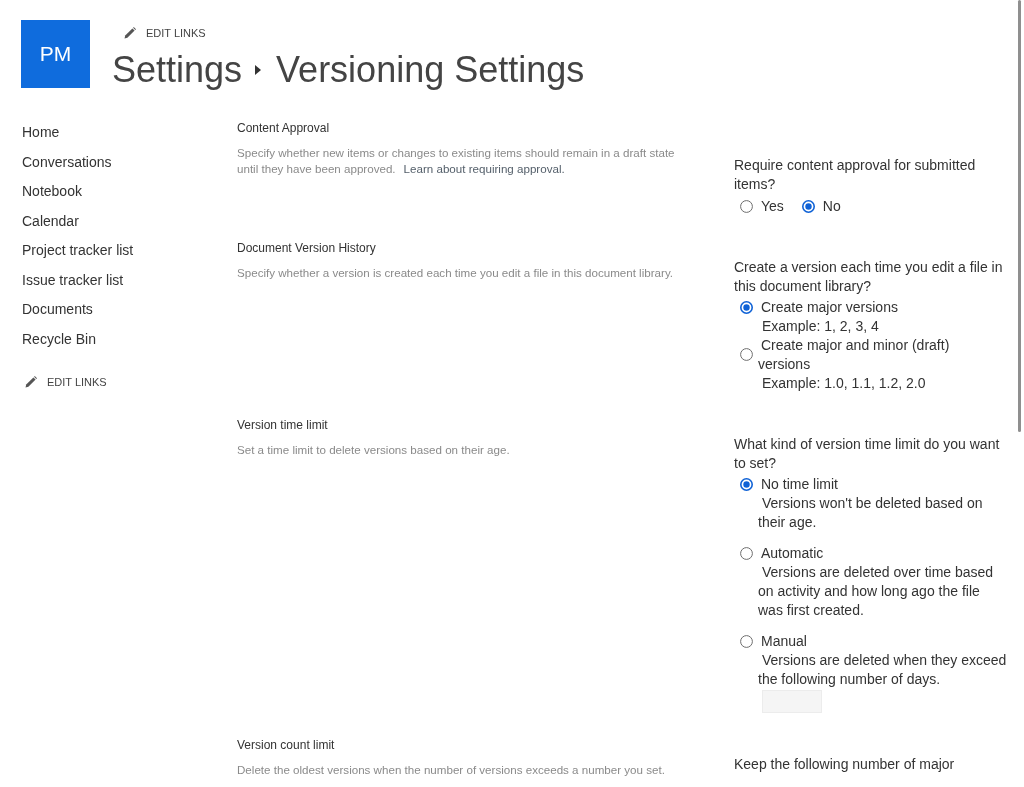  I want to click on section-title: Document Version History, so click(307, 247).